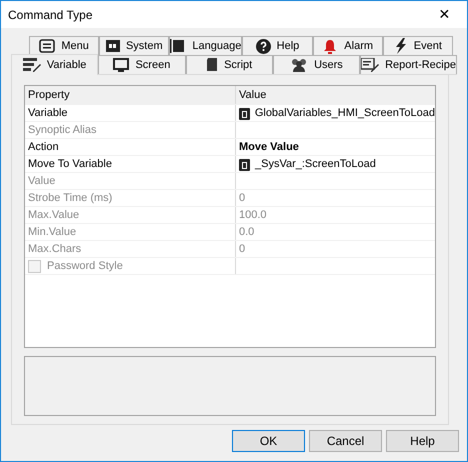  I want to click on window-title: Command Type, so click(50, 15).